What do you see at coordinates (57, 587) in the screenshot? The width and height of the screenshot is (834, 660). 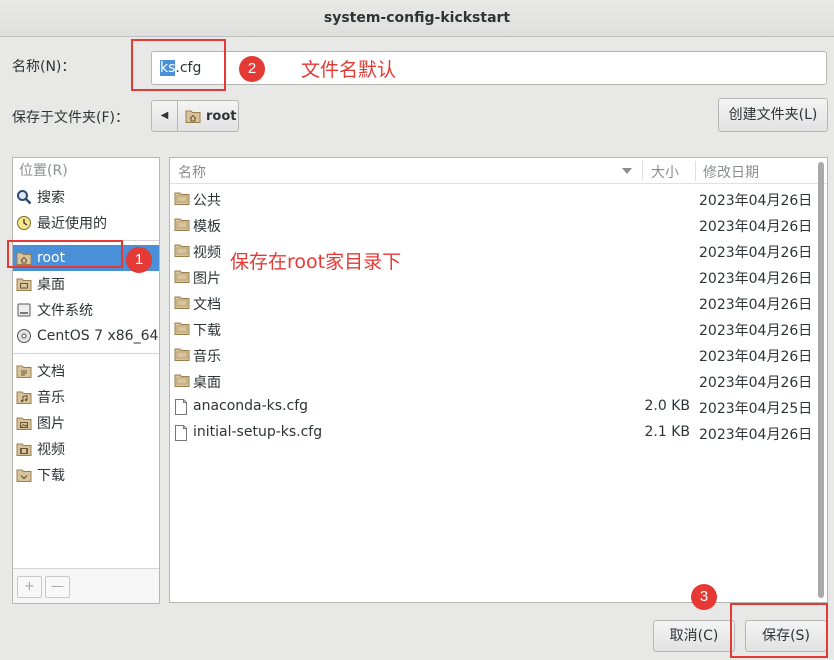 I see `remove-bookmark-button: —` at bounding box center [57, 587].